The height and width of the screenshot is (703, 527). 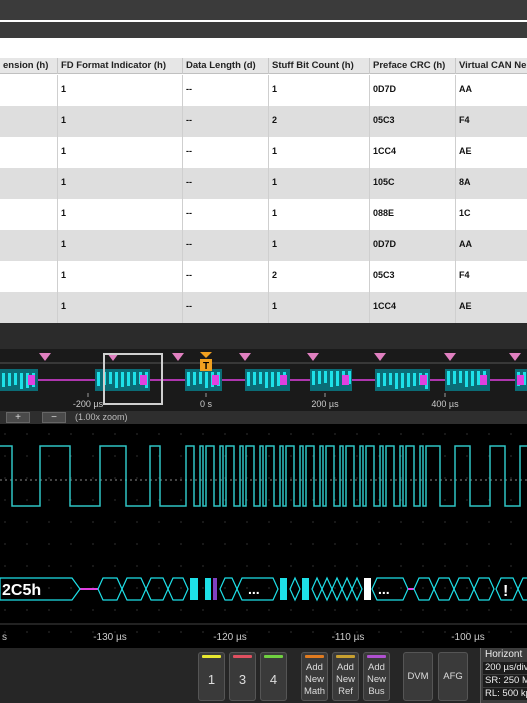 I want to click on table-row: 1 -- 1 088E 1C, so click(x=263, y=214).